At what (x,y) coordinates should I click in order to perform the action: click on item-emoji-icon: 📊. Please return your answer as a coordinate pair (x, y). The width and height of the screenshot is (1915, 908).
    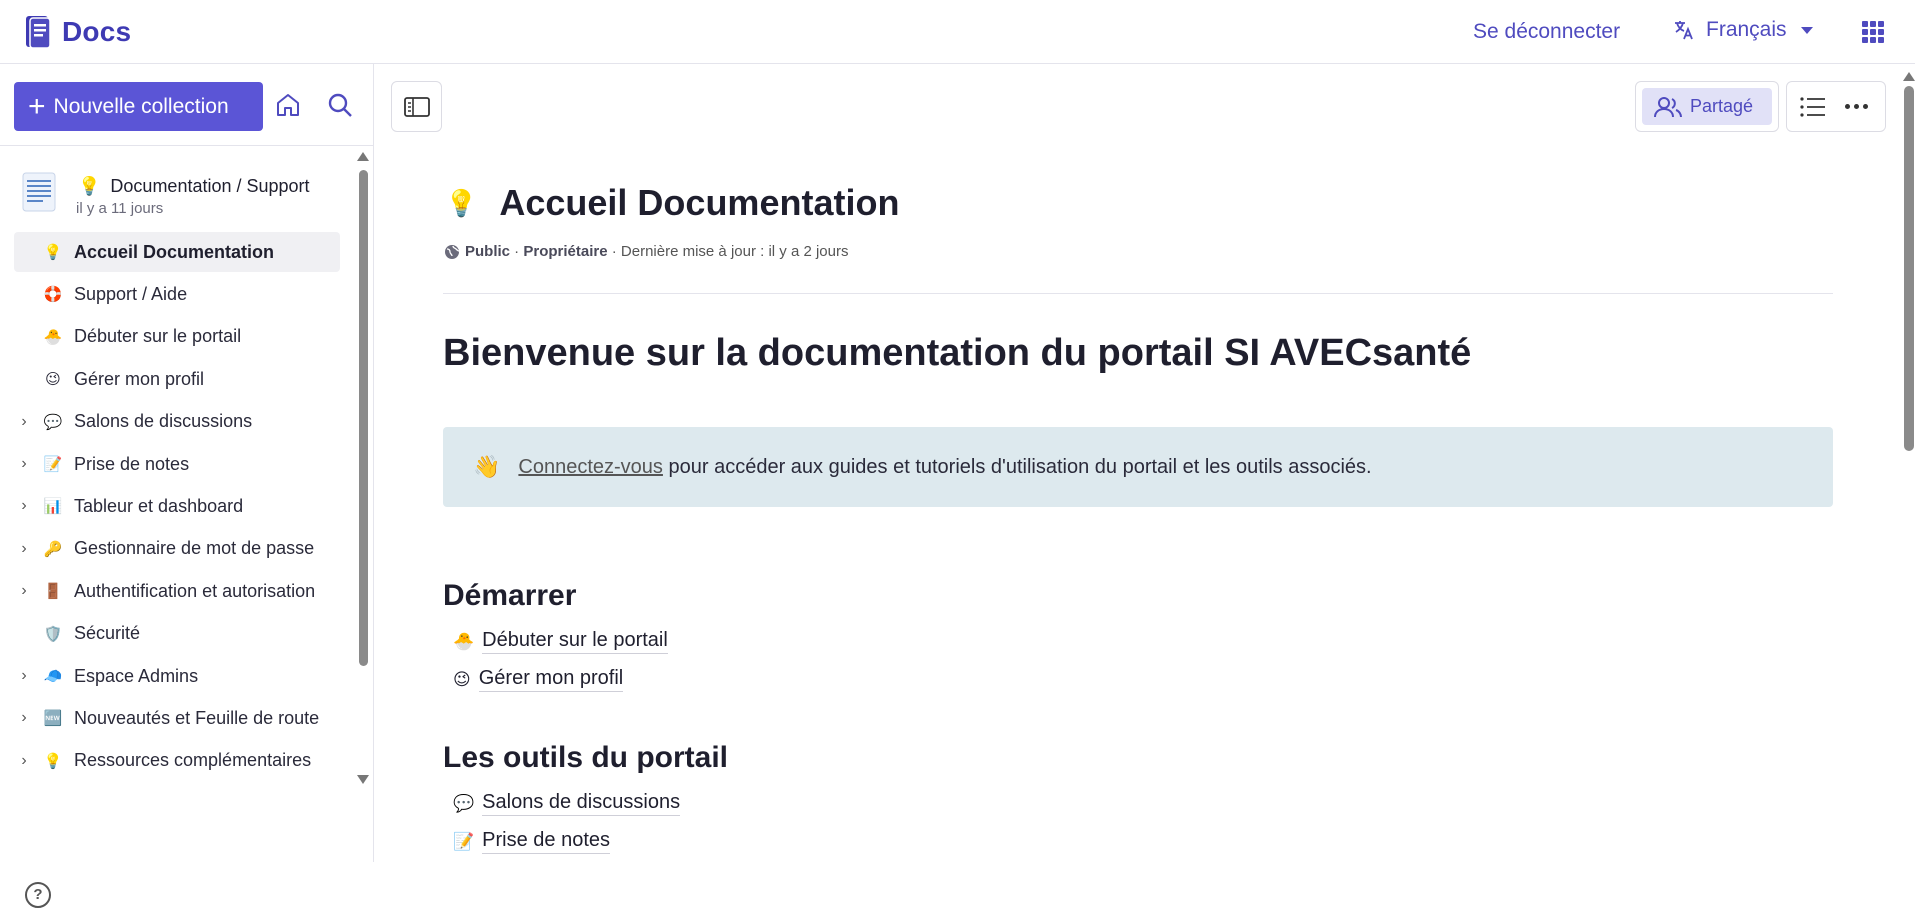
    Looking at the image, I should click on (53, 507).